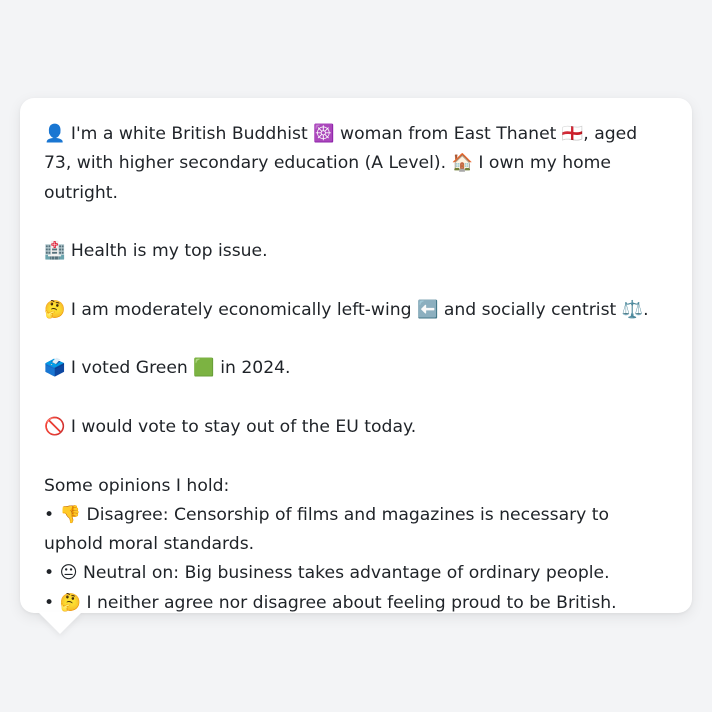  I want to click on vote-text-a: I voted Green, so click(129, 368).